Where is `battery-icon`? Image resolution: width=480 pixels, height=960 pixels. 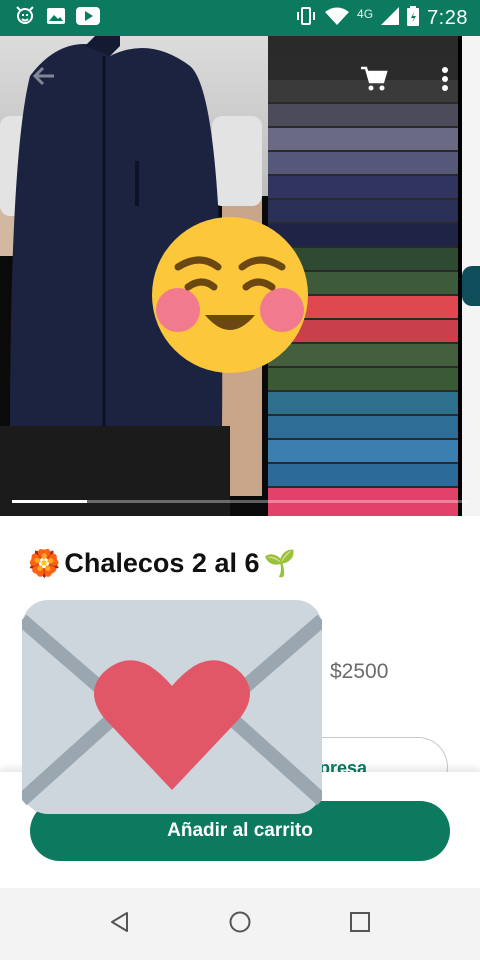 battery-icon is located at coordinates (413, 18).